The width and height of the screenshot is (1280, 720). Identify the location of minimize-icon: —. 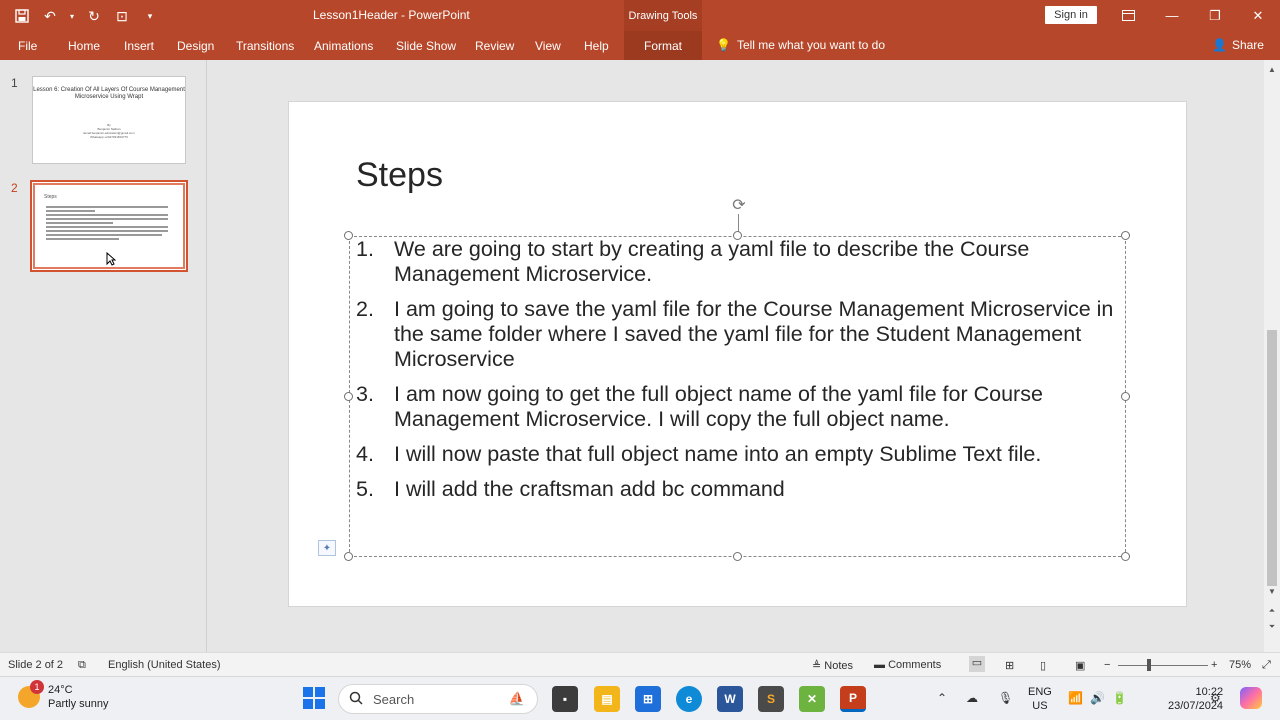
(1172, 15).